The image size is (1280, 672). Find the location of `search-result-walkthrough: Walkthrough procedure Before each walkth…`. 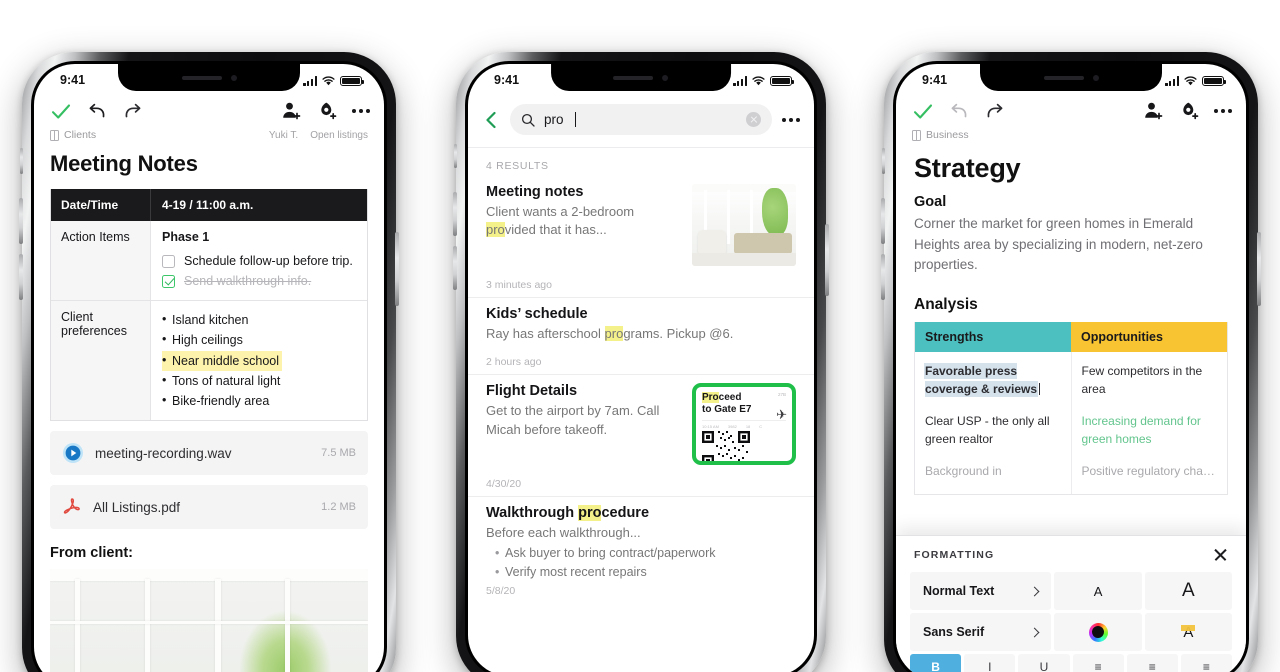

search-result-walkthrough: Walkthrough procedure Before each walkth… is located at coordinates (641, 549).